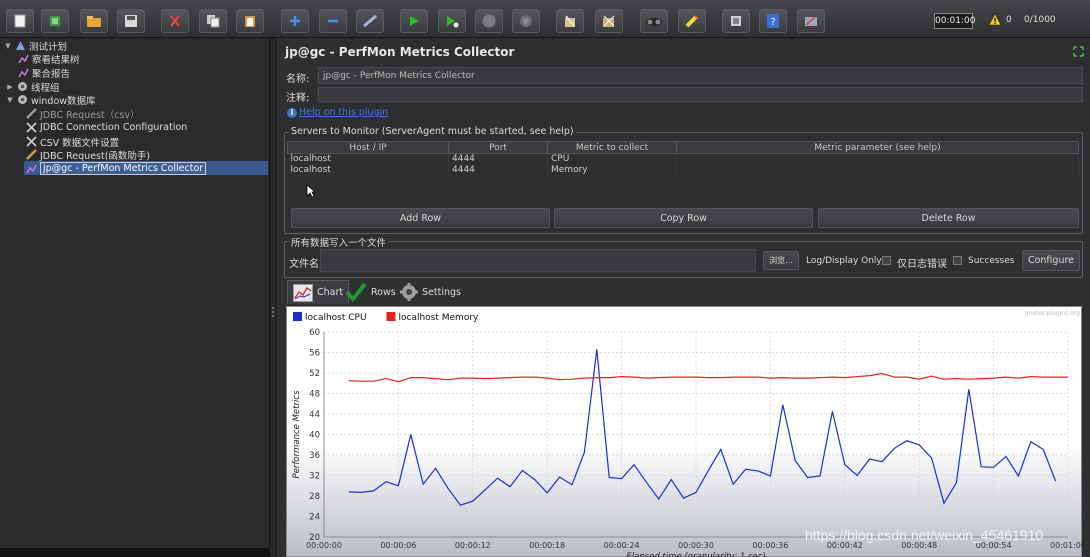  I want to click on tree-node-jdbc-request-csv: JDBC Request（csv）, so click(83, 114).